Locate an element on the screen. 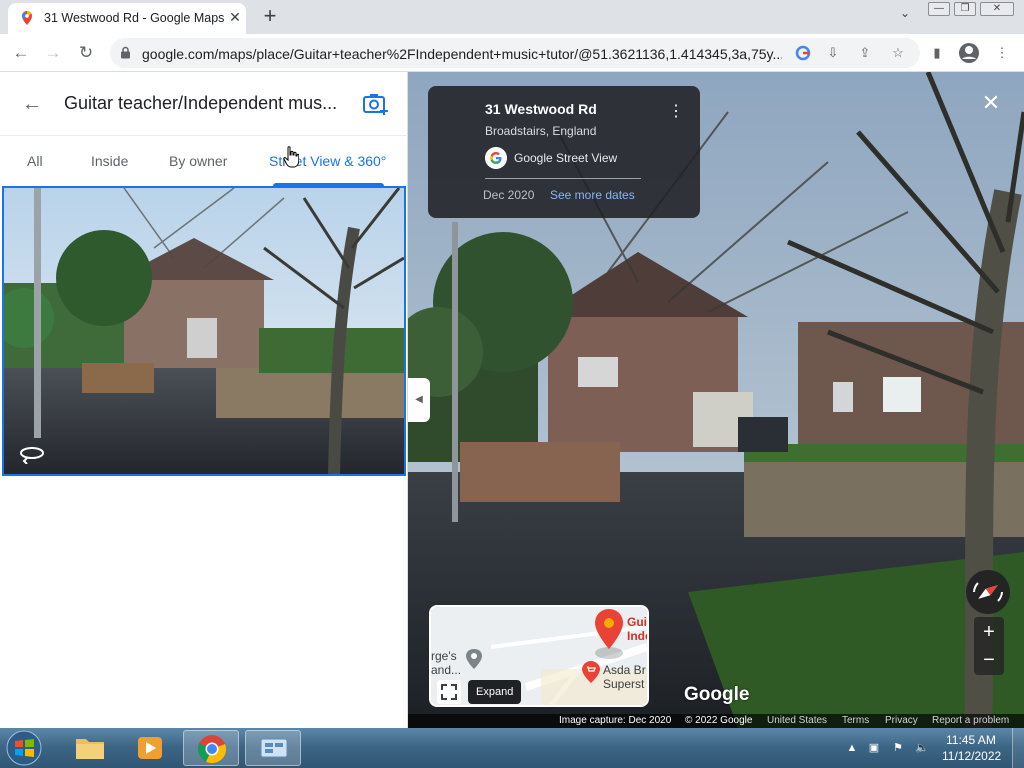 Image resolution: width=1024 pixels, height=768 pixels. report-problem-link: Report a problem is located at coordinates (970, 720).